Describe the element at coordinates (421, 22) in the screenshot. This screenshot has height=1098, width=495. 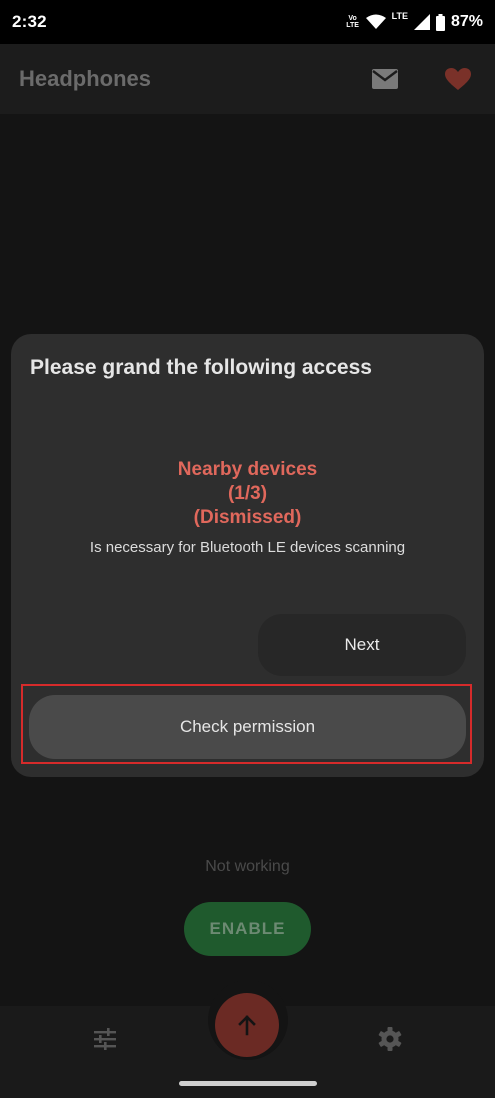
I see `signal-icon` at that location.